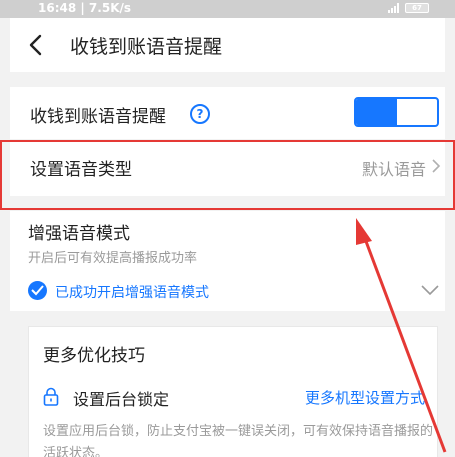 This screenshot has width=455, height=457. Describe the element at coordinates (401, 335) in the screenshot. I see `annotation-arrow` at that location.